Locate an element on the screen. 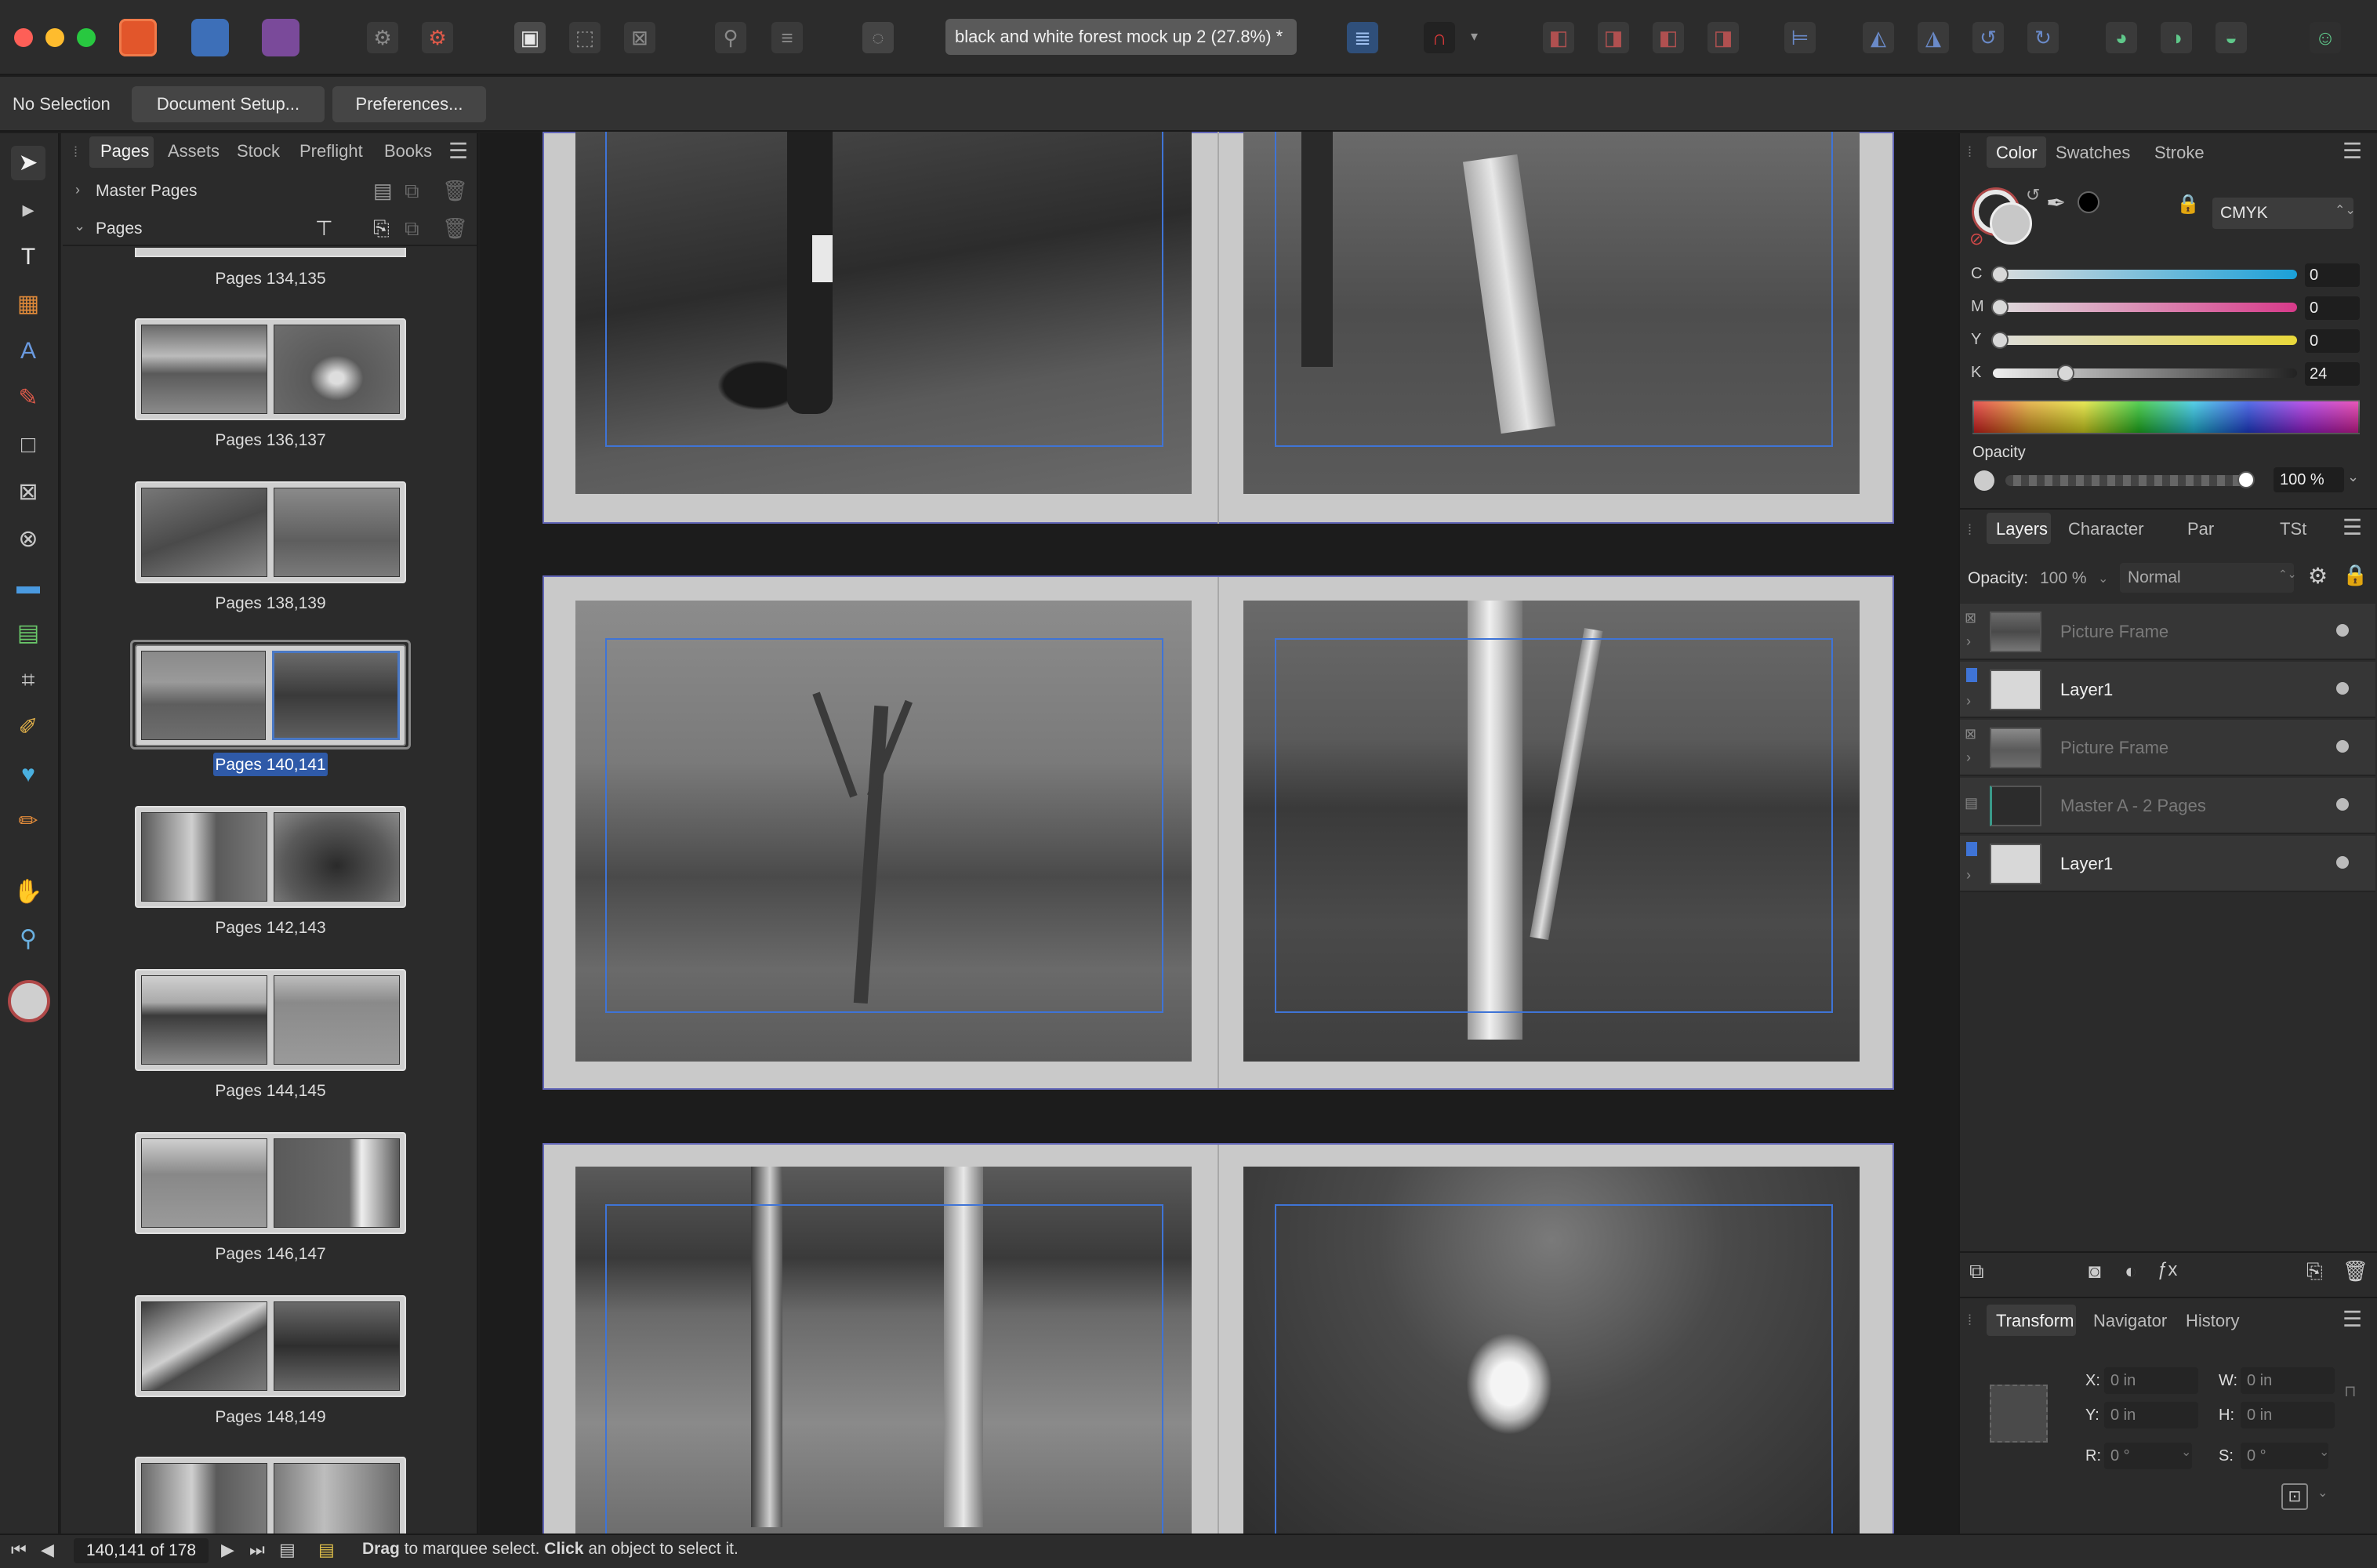 The image size is (2377, 1568). color-picker-tool-icon: ♥ is located at coordinates (28, 774).